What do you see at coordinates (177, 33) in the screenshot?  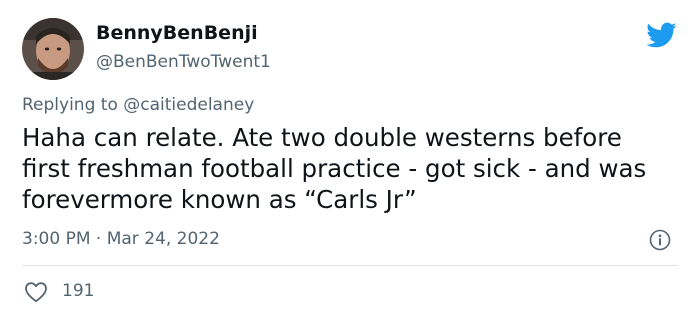 I see `display-name: BennyBenBenji` at bounding box center [177, 33].